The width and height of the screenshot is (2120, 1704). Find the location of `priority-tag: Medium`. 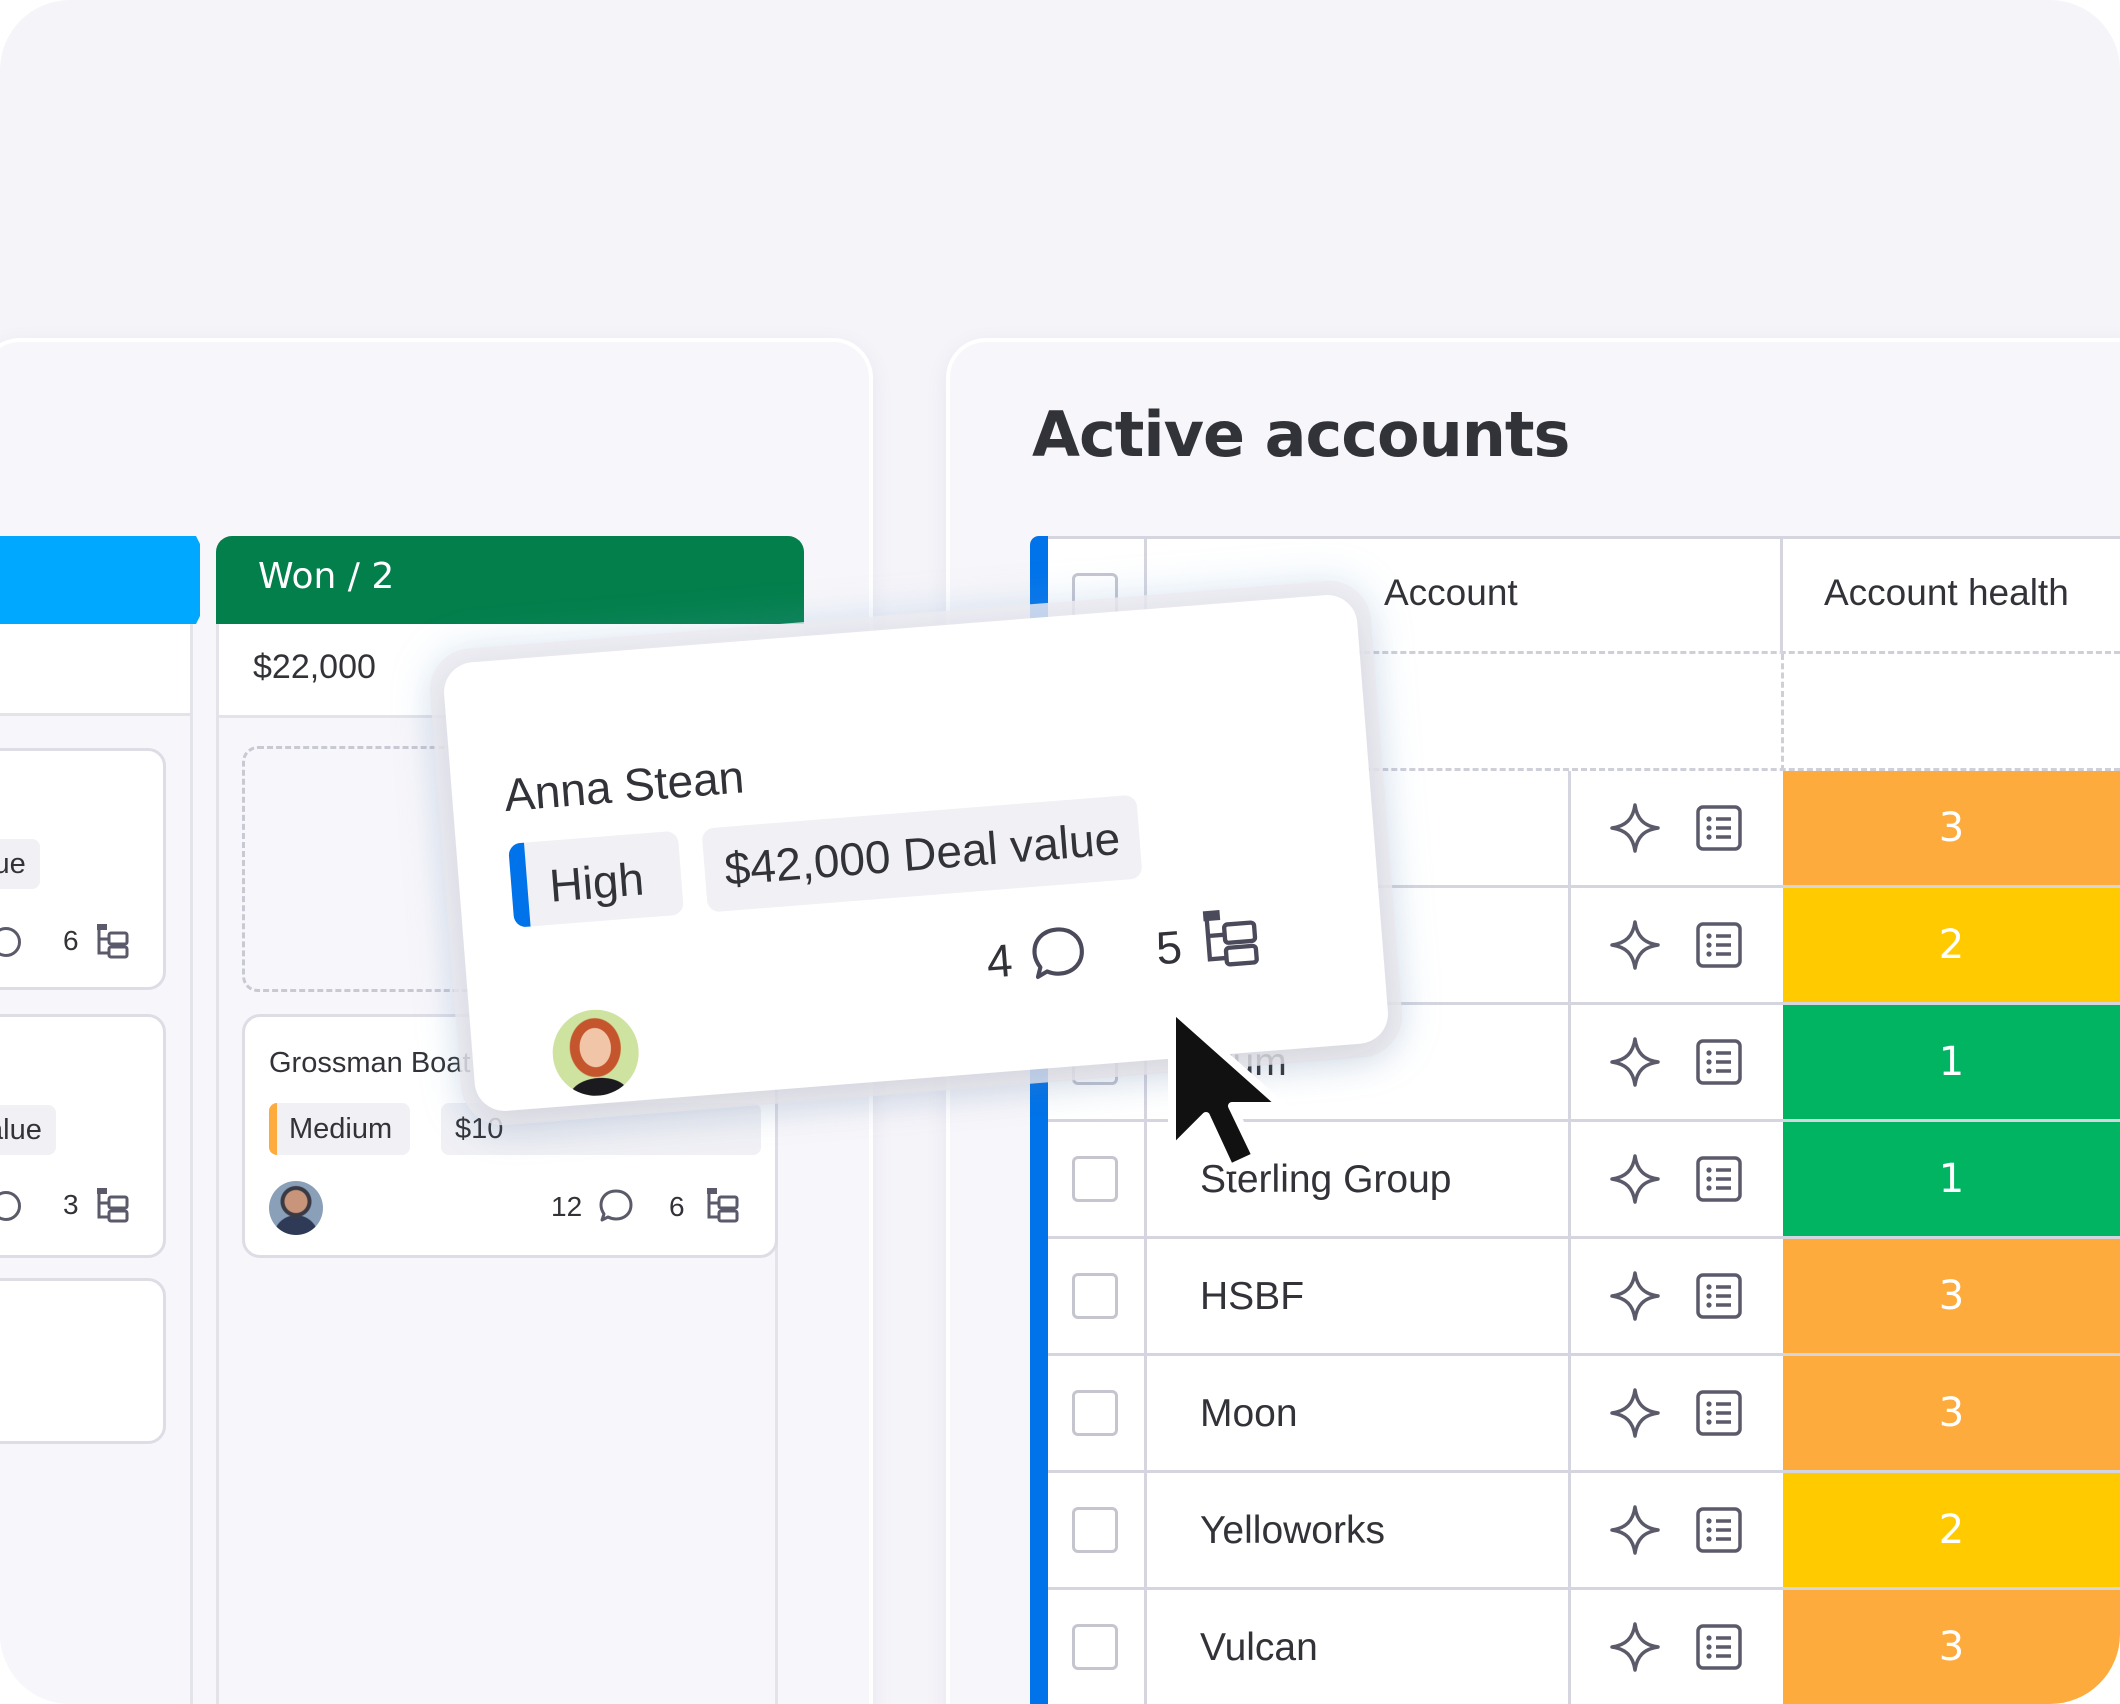

priority-tag: Medium is located at coordinates (340, 1129).